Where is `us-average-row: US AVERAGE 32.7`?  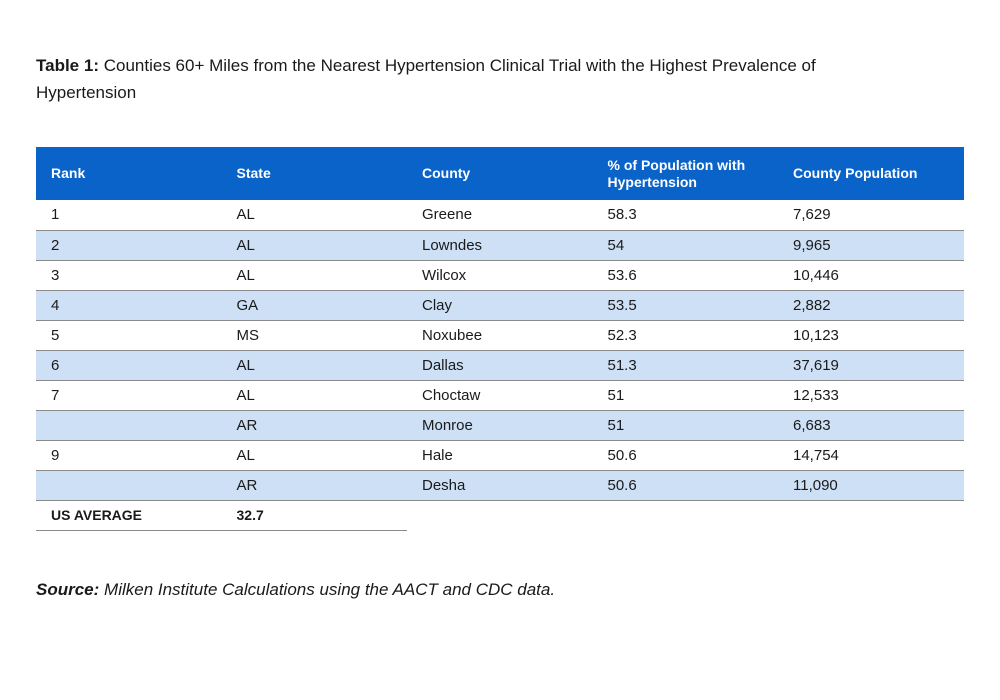
us-average-row: US AVERAGE 32.7 is located at coordinates (500, 515).